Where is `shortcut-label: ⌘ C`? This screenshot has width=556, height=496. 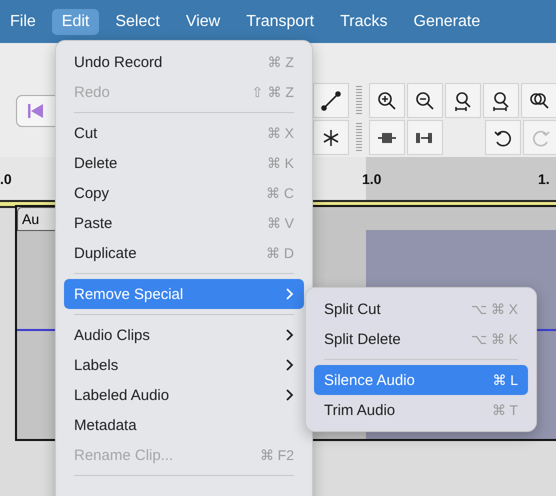
shortcut-label: ⌘ C is located at coordinates (280, 193).